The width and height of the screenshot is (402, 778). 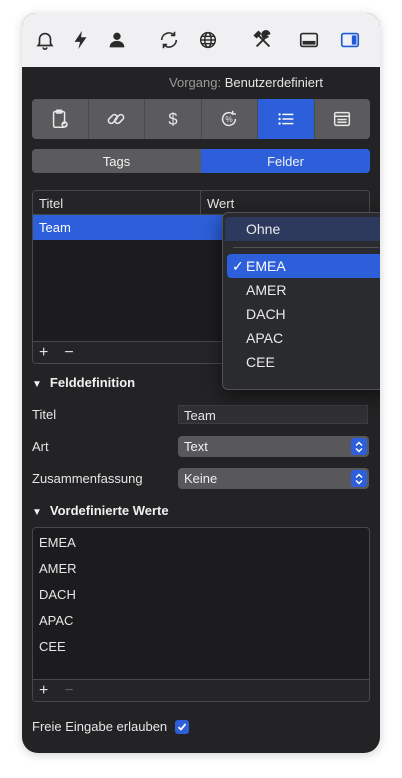 I want to click on checkmark-icon, so click(x=182, y=726).